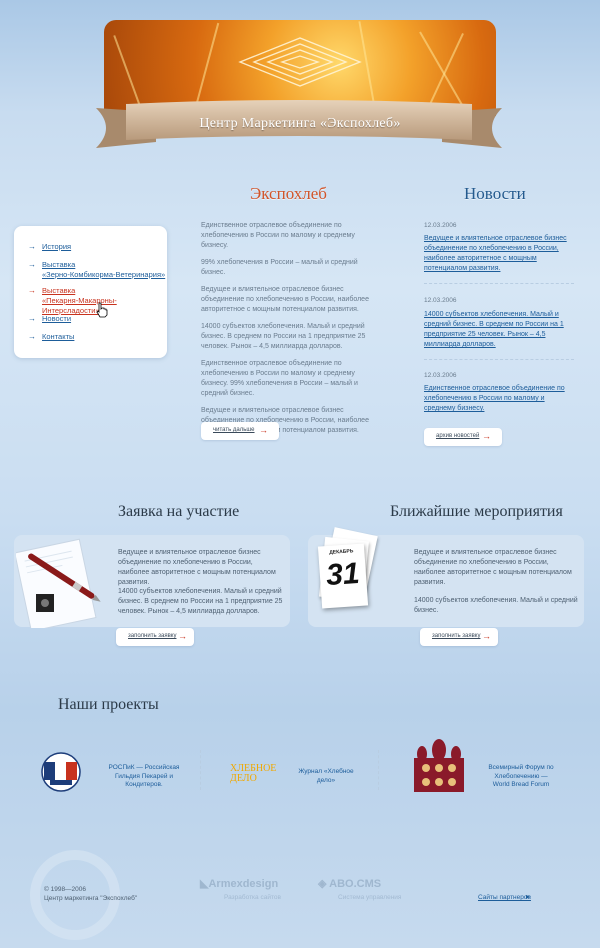 Image resolution: width=600 pixels, height=948 pixels. I want to click on hleb-delo-logo: ХЛЕБНОЕ ДЕЛО, so click(260, 774).